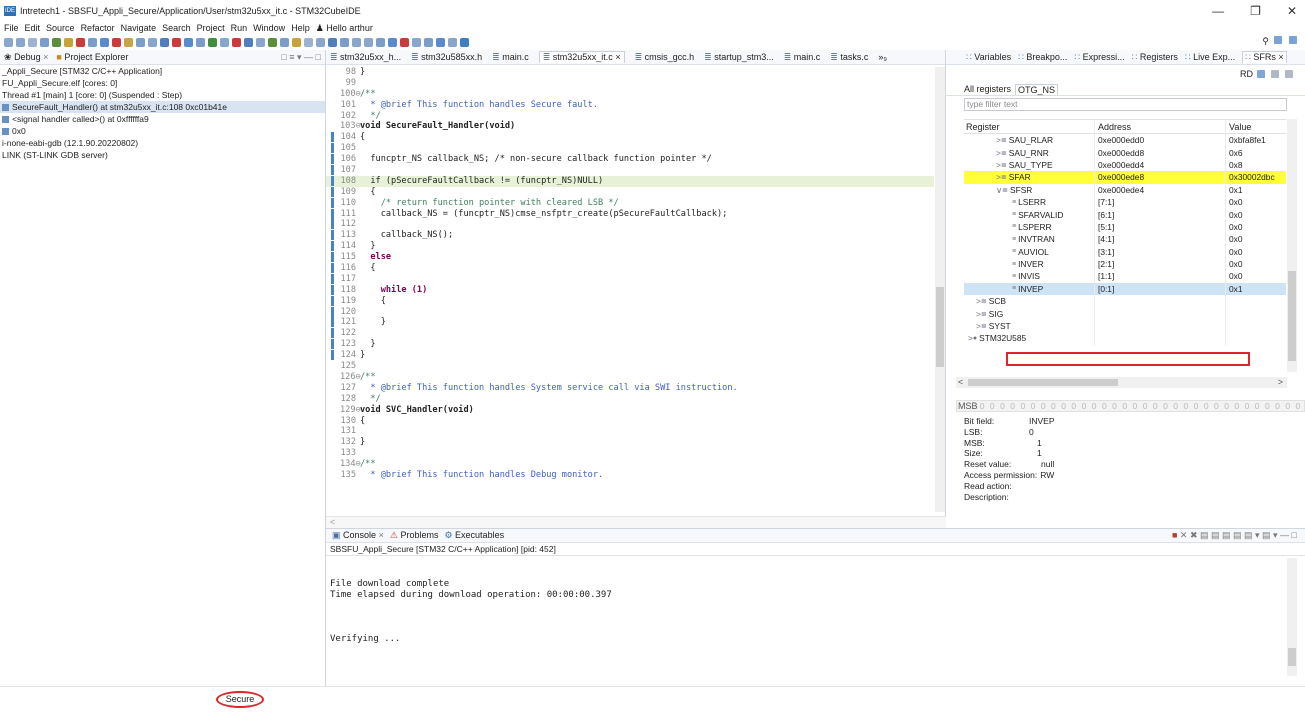 This screenshot has width=1305, height=715. Describe the element at coordinates (1125, 104) in the screenshot. I see `register-filter-input: type filter text` at that location.